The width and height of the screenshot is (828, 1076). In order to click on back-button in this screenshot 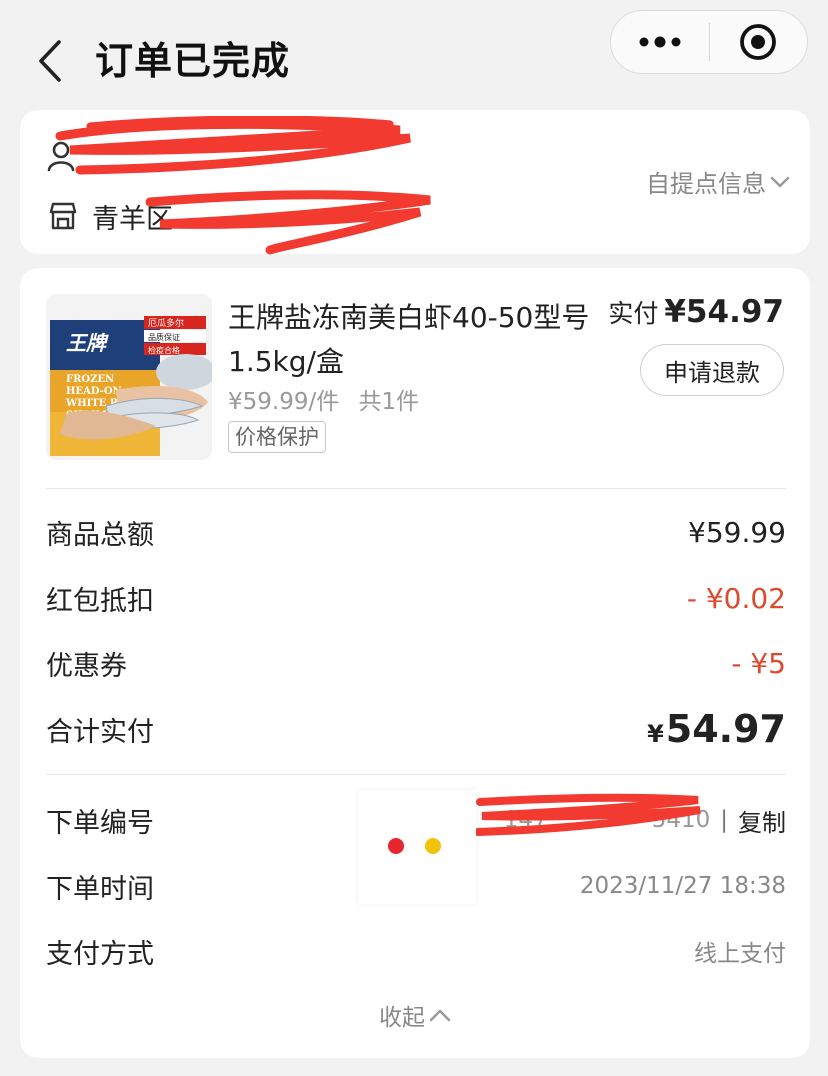, I will do `click(50, 61)`.